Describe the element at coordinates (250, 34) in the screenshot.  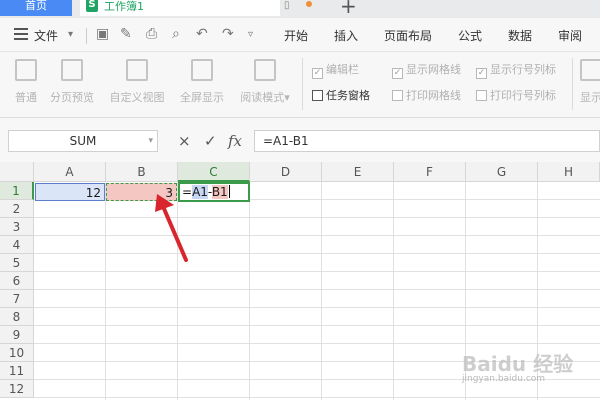
I see `customize-quick-access-icon: ▿` at that location.